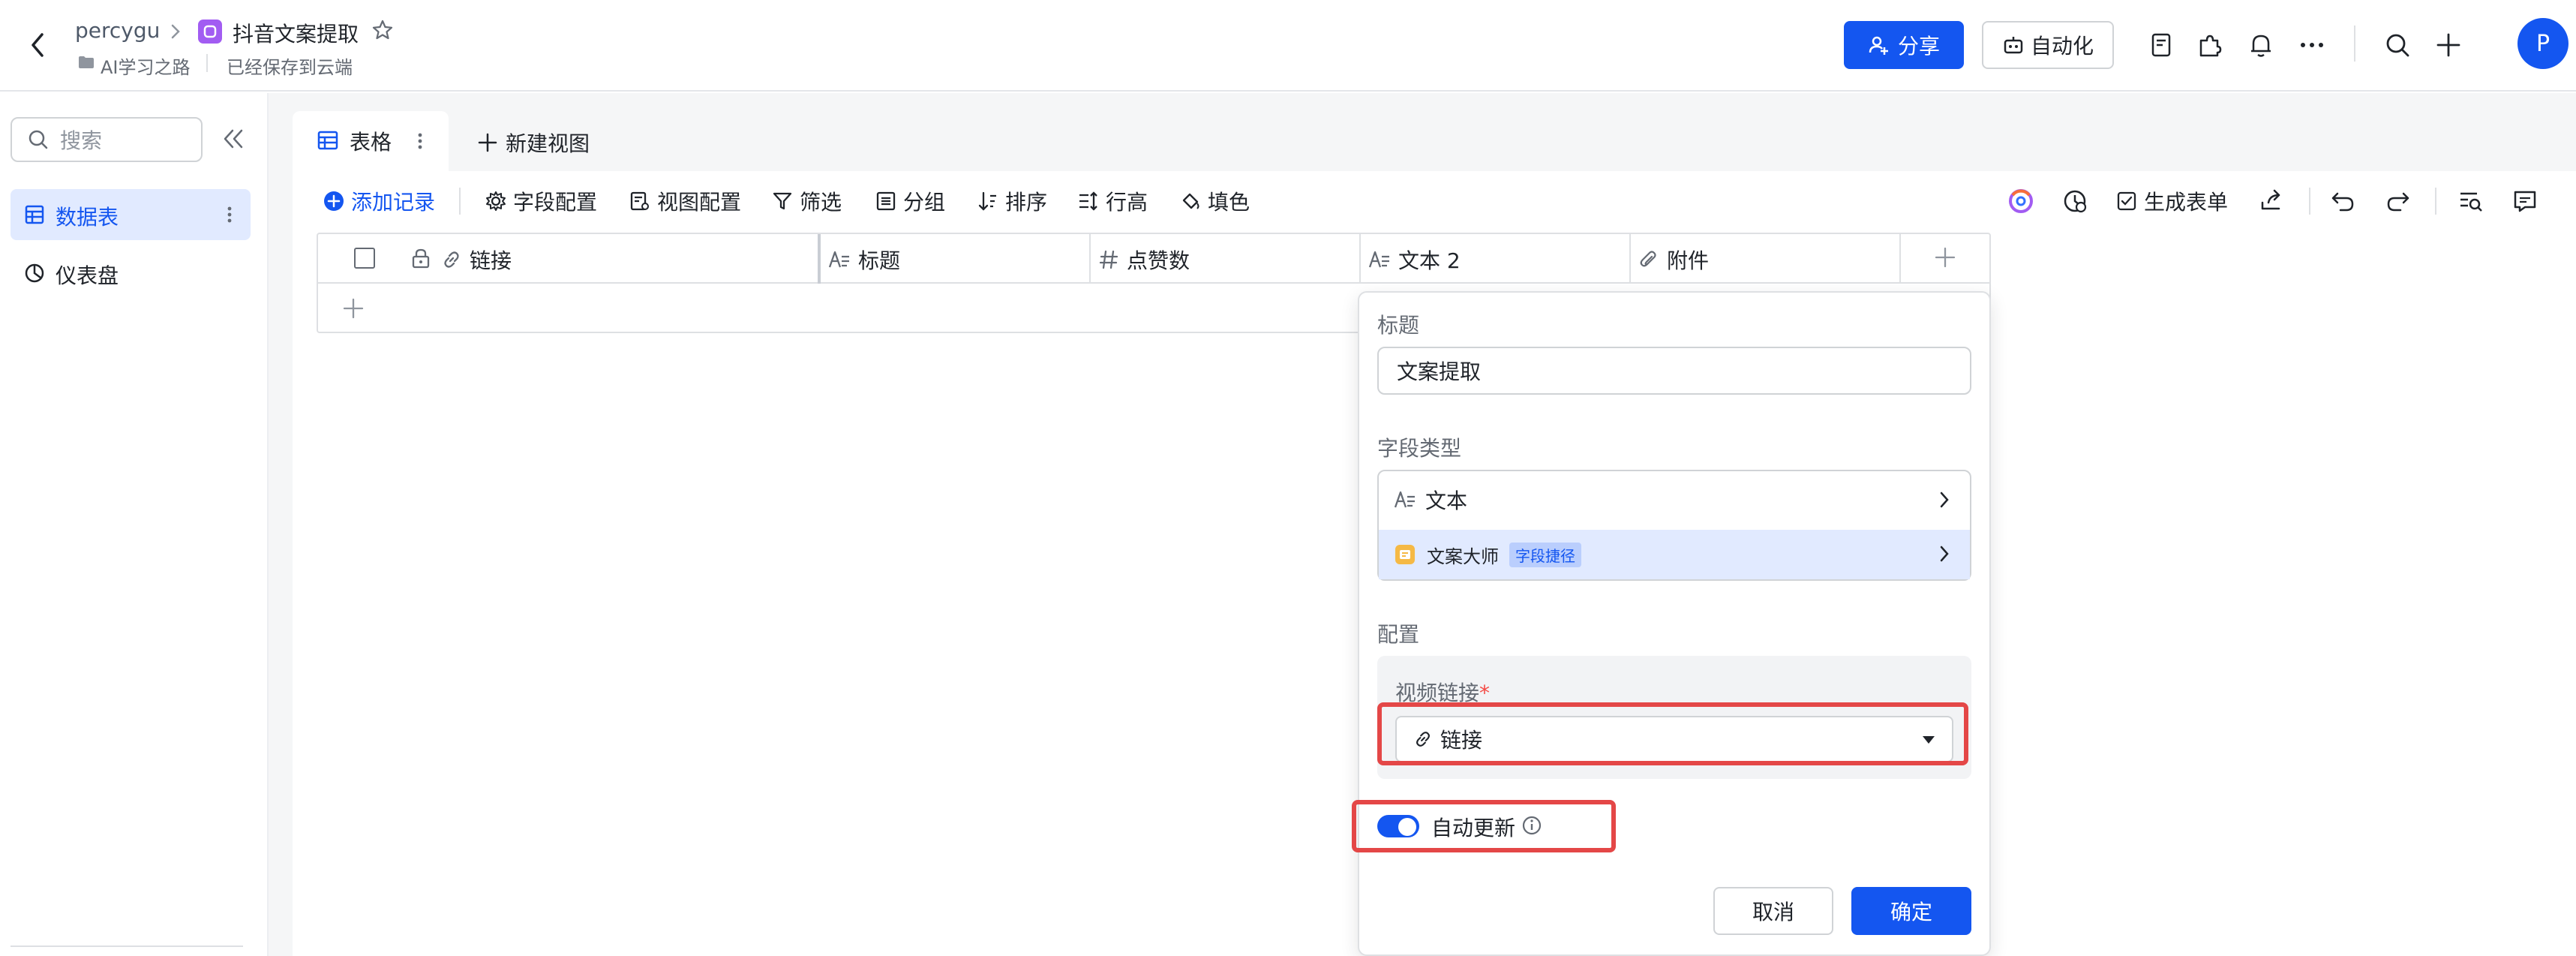  I want to click on field-type-value: 文本, so click(1446, 501).